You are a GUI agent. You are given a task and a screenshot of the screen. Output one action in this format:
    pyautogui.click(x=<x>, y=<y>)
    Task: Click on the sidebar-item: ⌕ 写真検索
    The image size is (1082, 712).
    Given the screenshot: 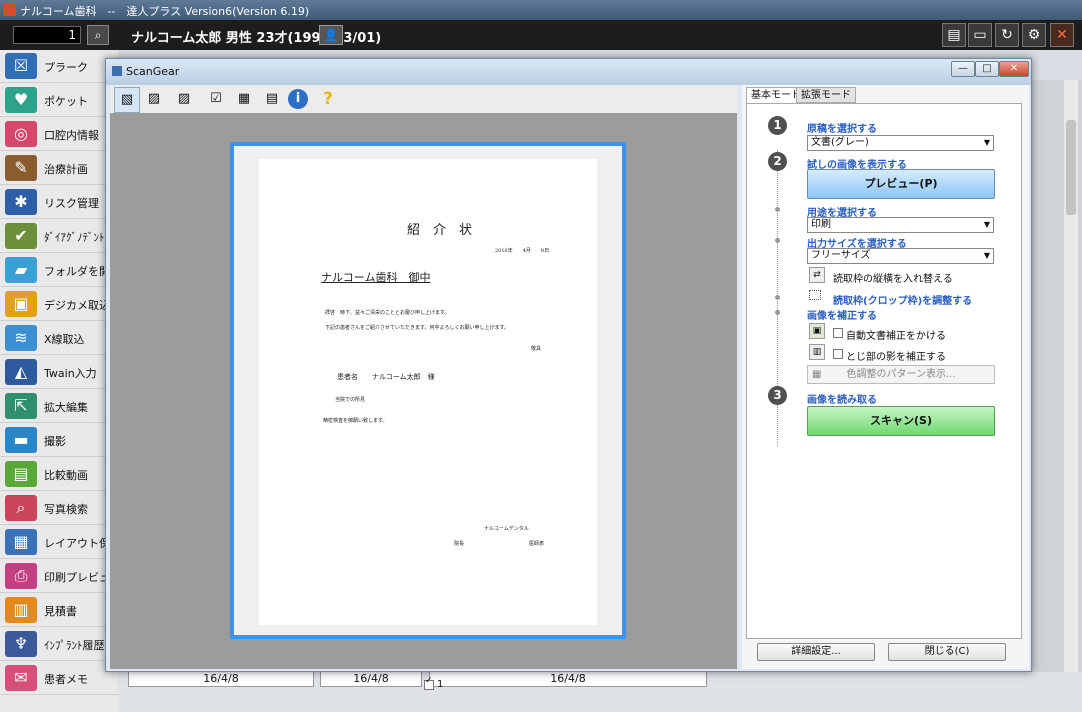 What is the action you would take?
    pyautogui.click(x=59, y=508)
    